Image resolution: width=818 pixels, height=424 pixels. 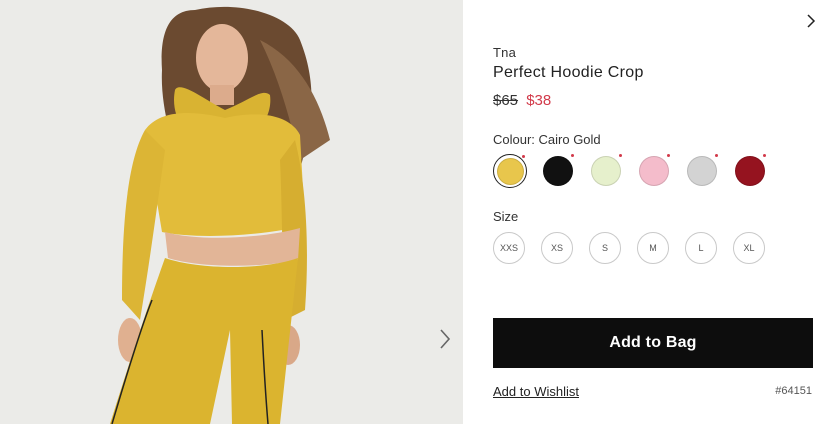 I want to click on add-to-wishlist-link: Add to Wishlist, so click(x=536, y=391).